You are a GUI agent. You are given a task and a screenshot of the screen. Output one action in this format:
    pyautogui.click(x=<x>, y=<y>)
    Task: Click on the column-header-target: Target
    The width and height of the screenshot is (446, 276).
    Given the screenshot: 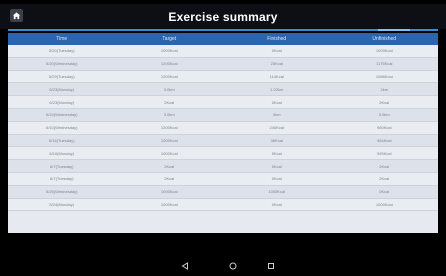 What is the action you would take?
    pyautogui.click(x=169, y=39)
    